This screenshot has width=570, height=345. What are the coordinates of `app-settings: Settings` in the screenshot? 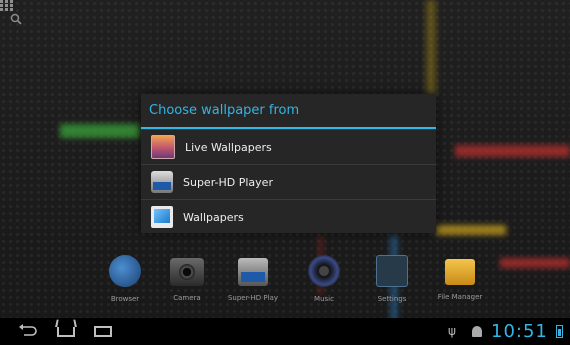 It's located at (392, 279).